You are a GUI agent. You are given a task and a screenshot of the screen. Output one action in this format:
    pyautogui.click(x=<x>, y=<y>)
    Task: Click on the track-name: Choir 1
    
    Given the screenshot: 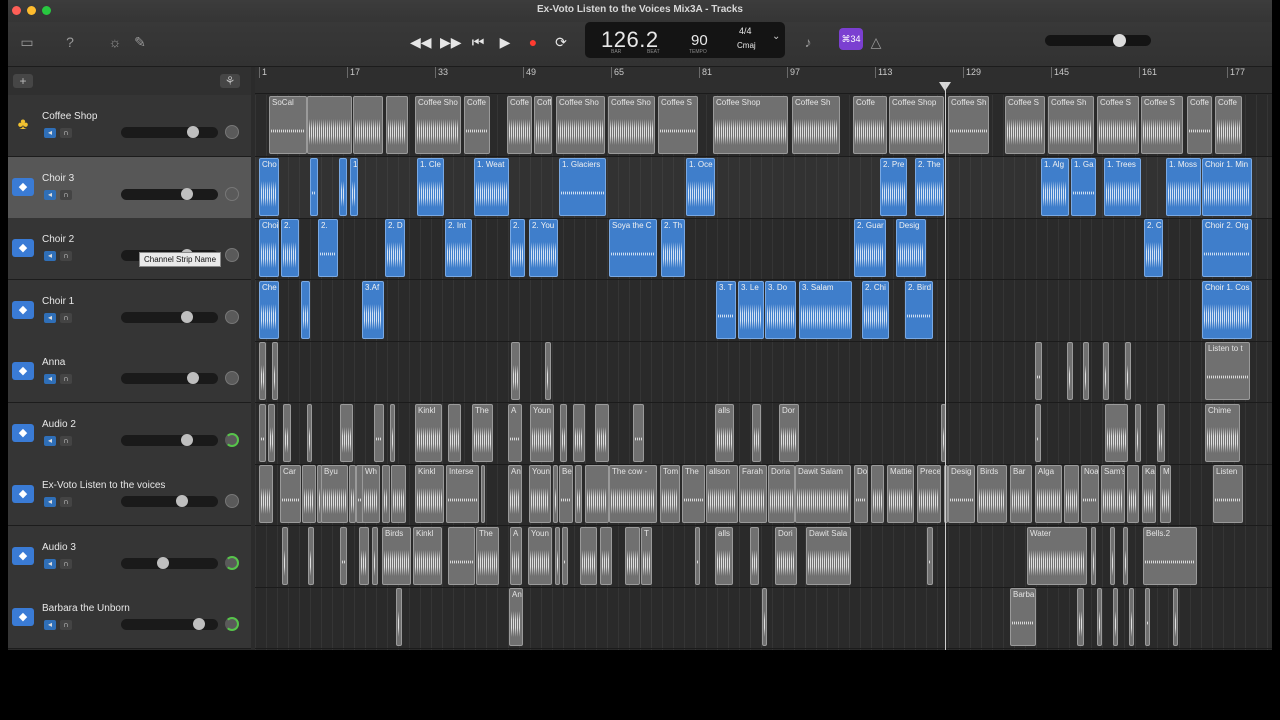 What is the action you would take?
    pyautogui.click(x=58, y=301)
    